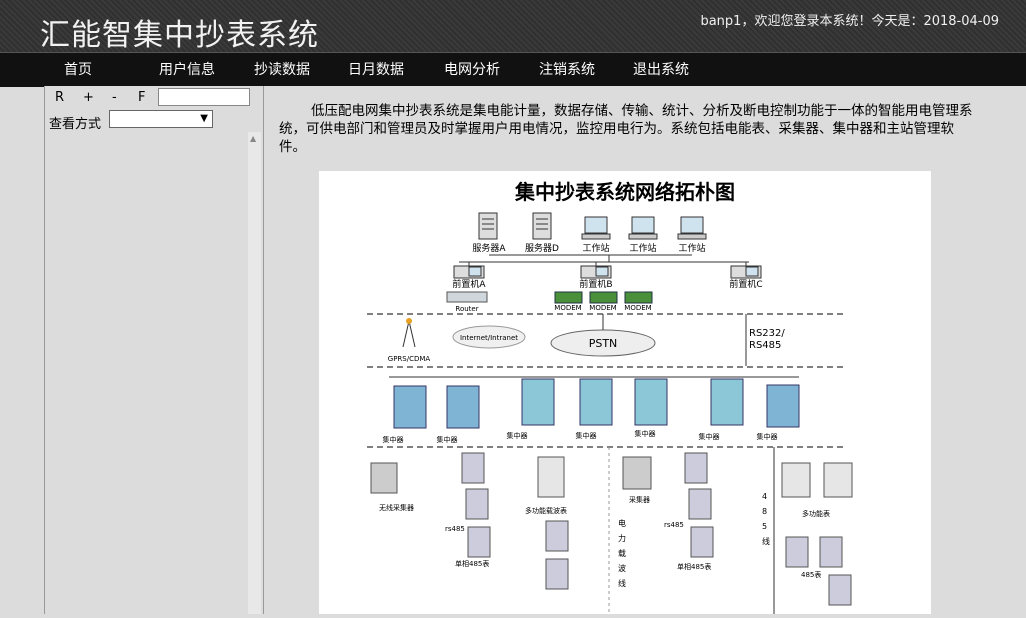 Image resolution: width=1026 pixels, height=618 pixels. I want to click on server-d-icon, so click(542, 226).